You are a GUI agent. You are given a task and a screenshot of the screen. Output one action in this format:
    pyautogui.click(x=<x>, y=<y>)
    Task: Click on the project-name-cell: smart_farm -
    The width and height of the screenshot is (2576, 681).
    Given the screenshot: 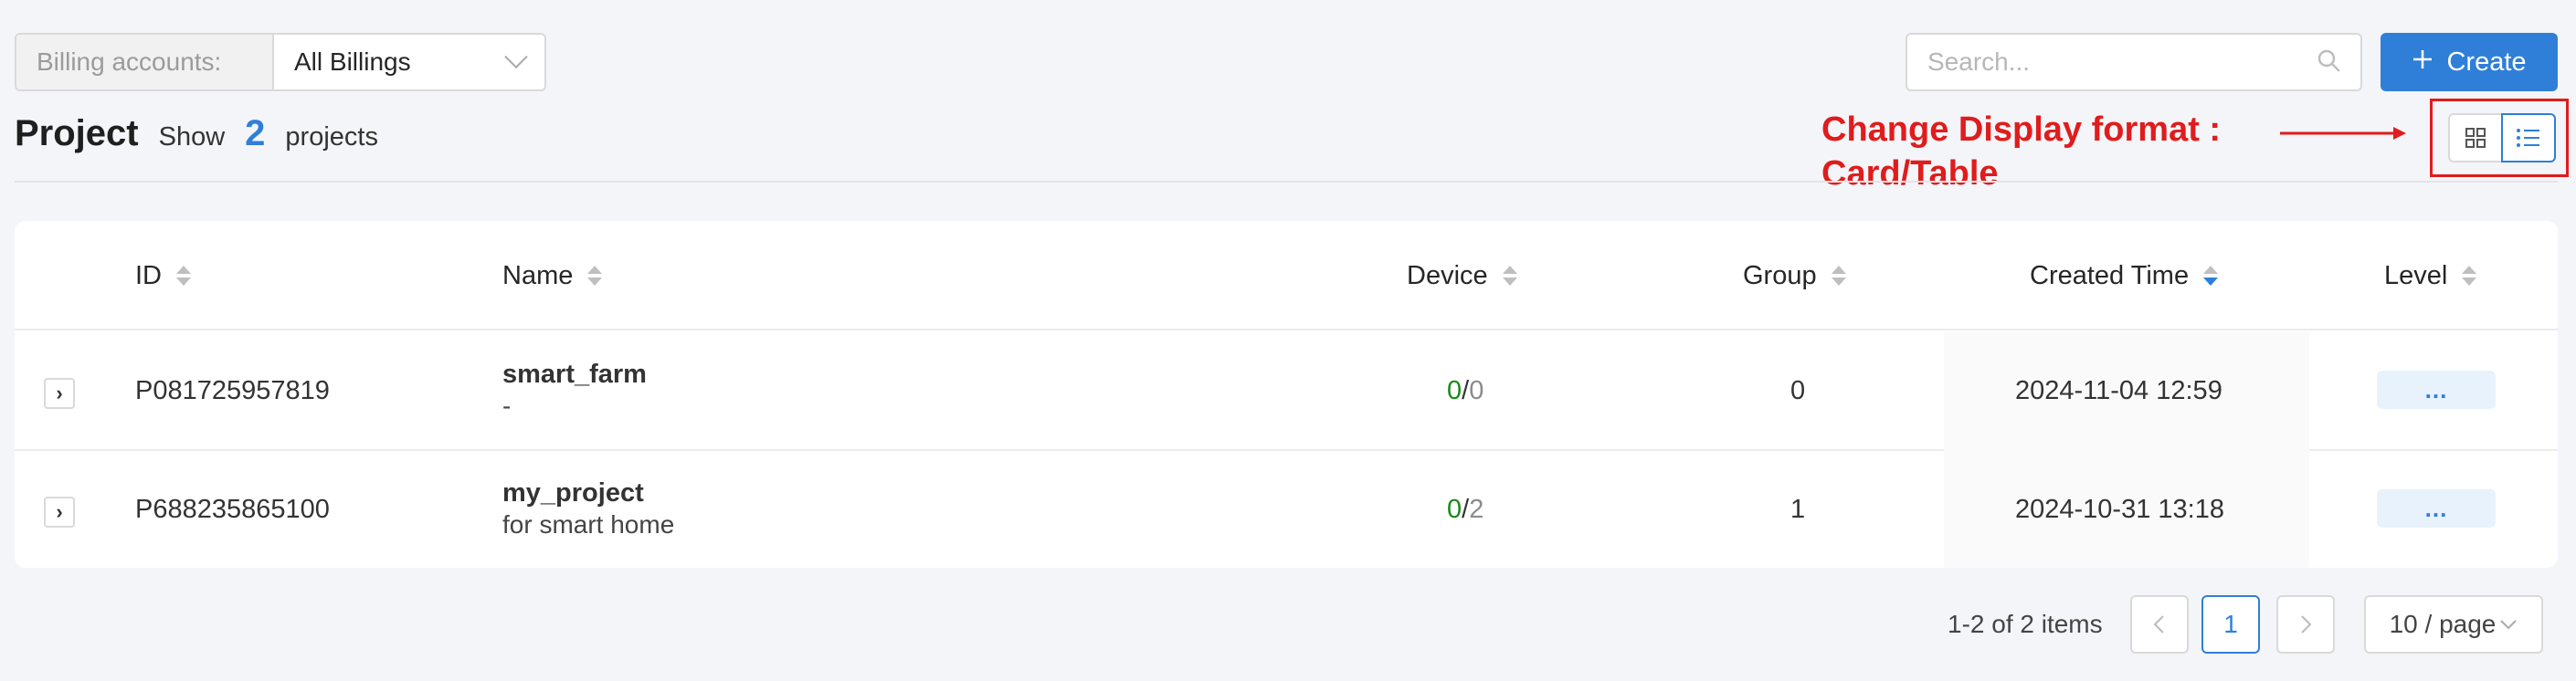 What is the action you would take?
    pyautogui.click(x=574, y=391)
    